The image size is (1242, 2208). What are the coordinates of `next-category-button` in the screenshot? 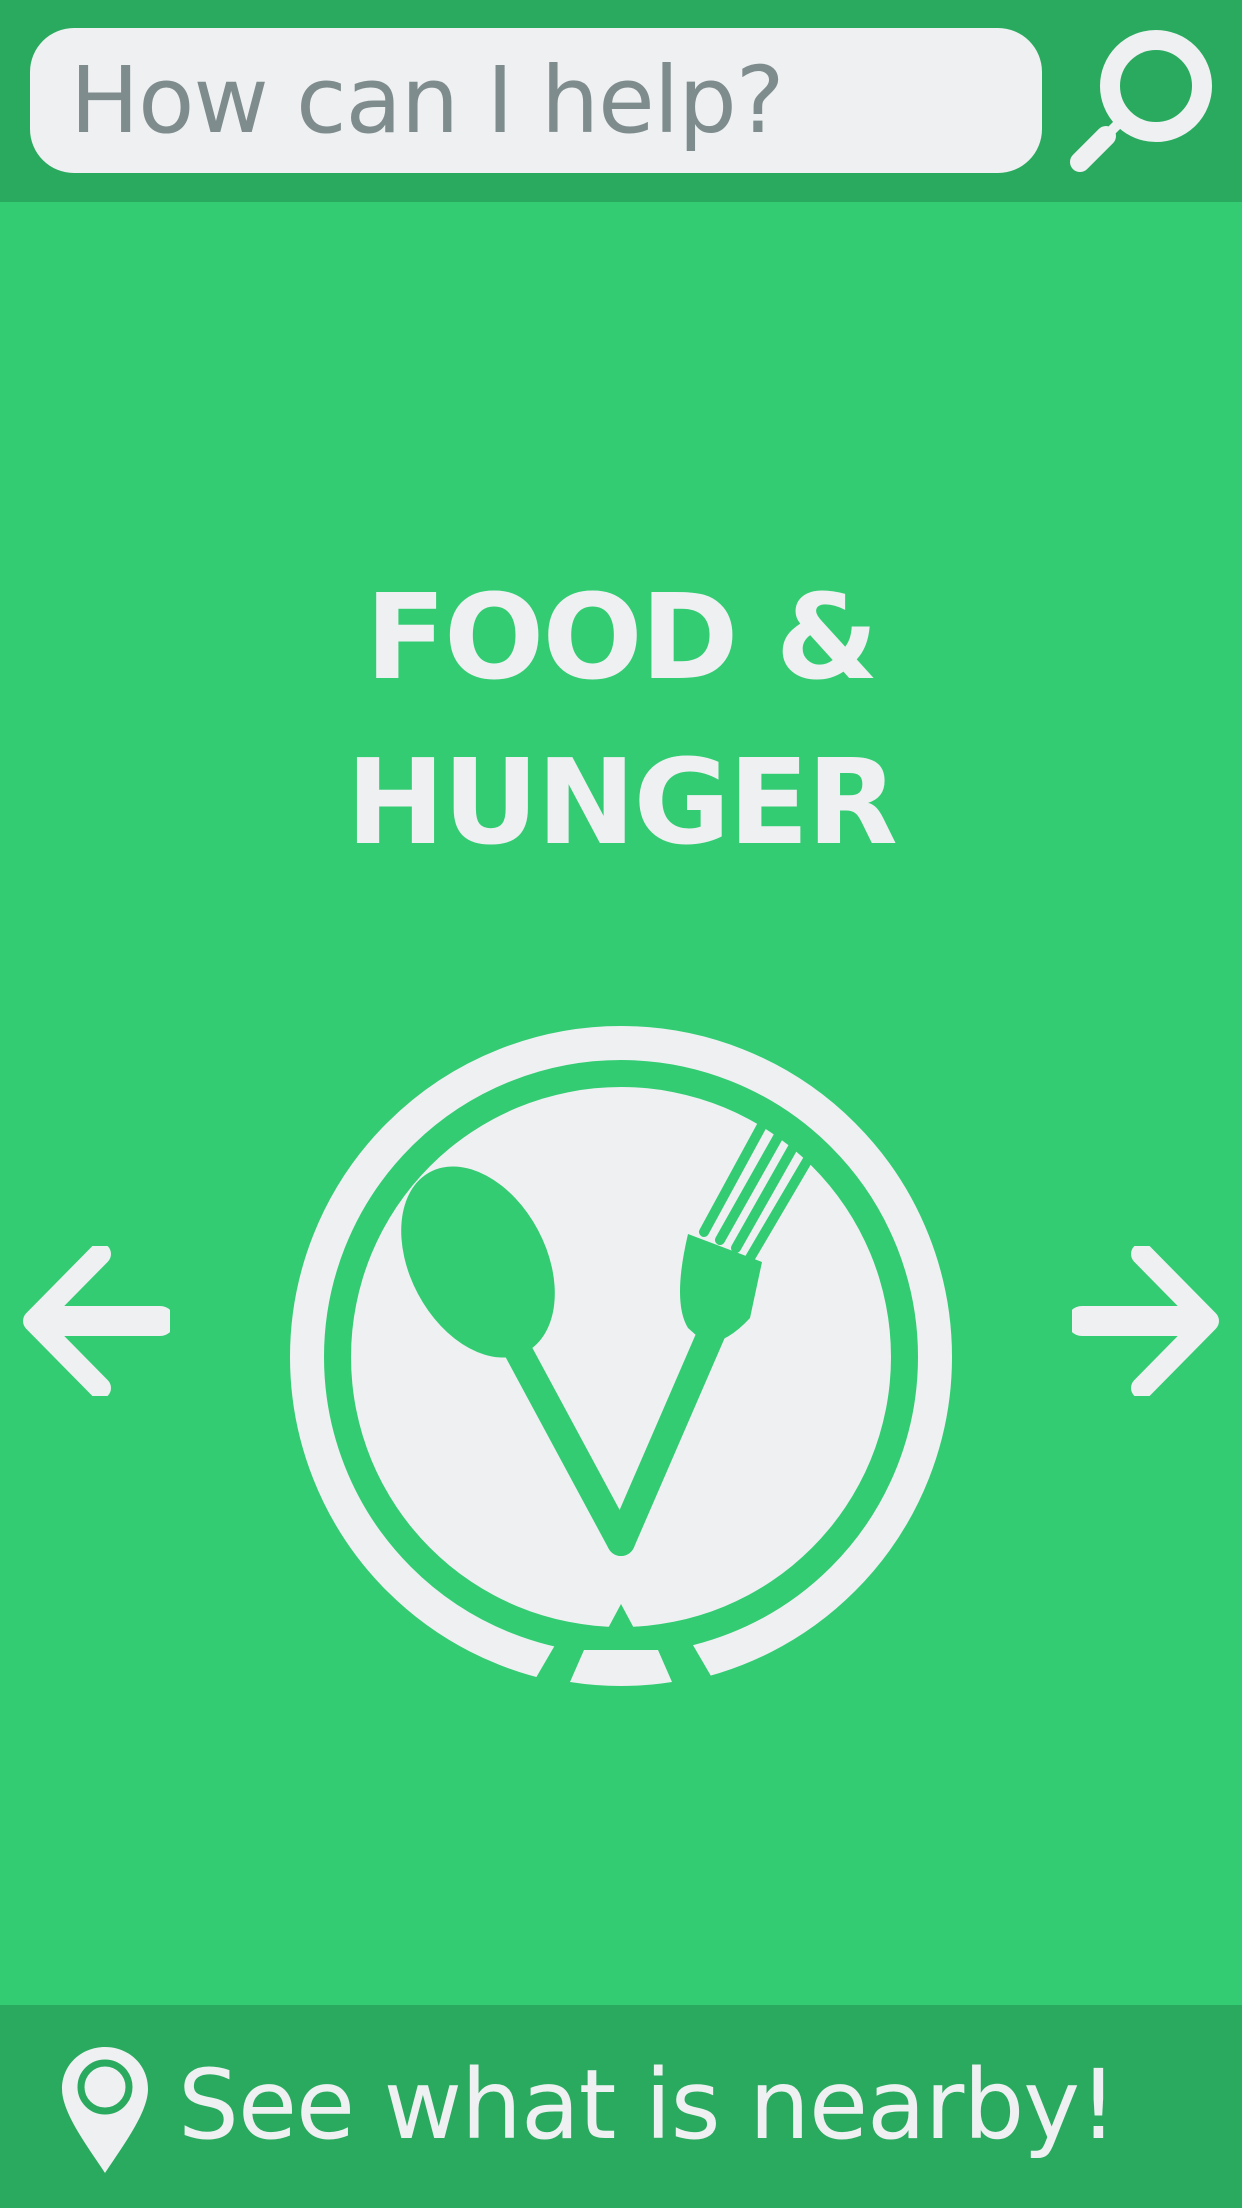 It's located at (1144, 1321).